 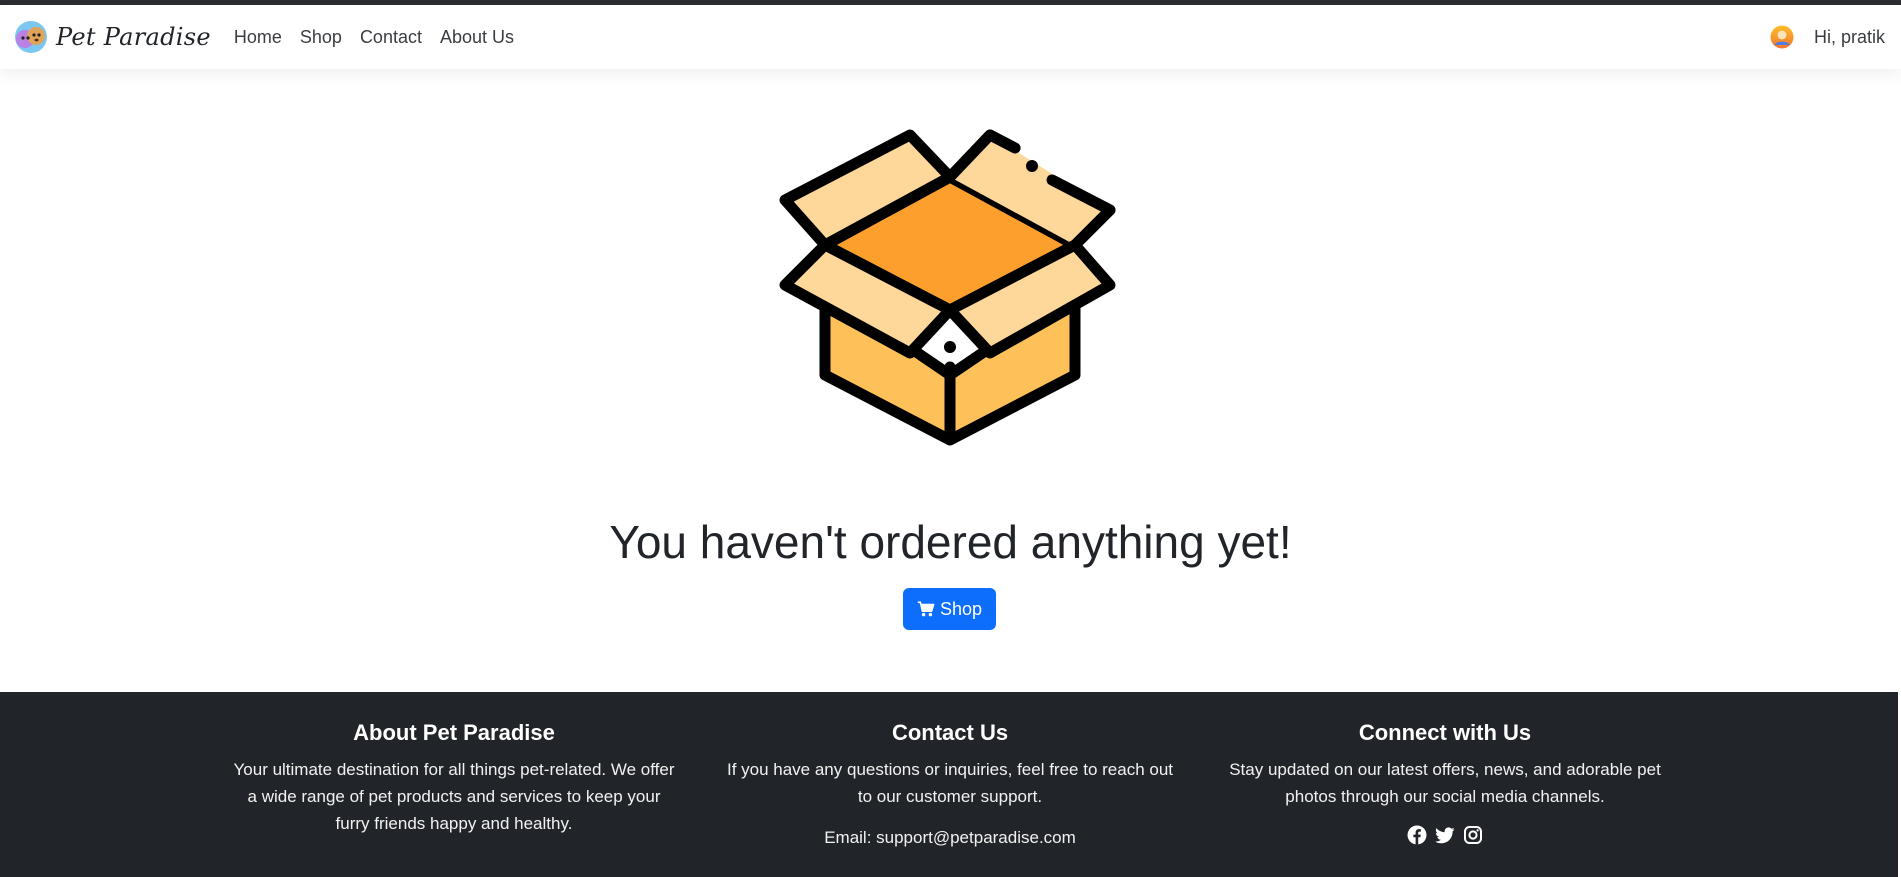 I want to click on social-links, so click(x=1445, y=835).